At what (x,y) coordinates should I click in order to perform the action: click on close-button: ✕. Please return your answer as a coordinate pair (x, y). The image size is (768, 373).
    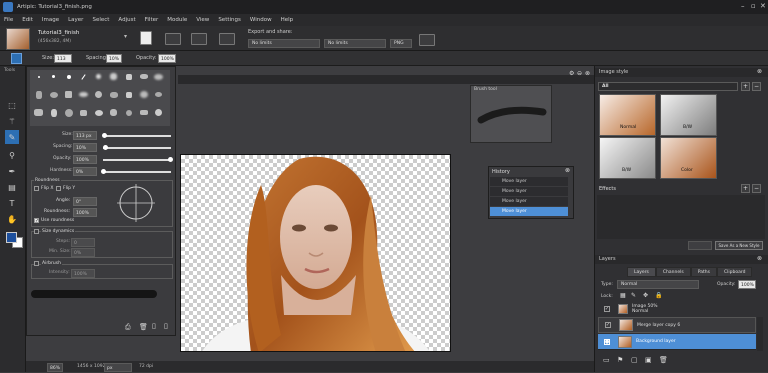
    Looking at the image, I should click on (763, 6).